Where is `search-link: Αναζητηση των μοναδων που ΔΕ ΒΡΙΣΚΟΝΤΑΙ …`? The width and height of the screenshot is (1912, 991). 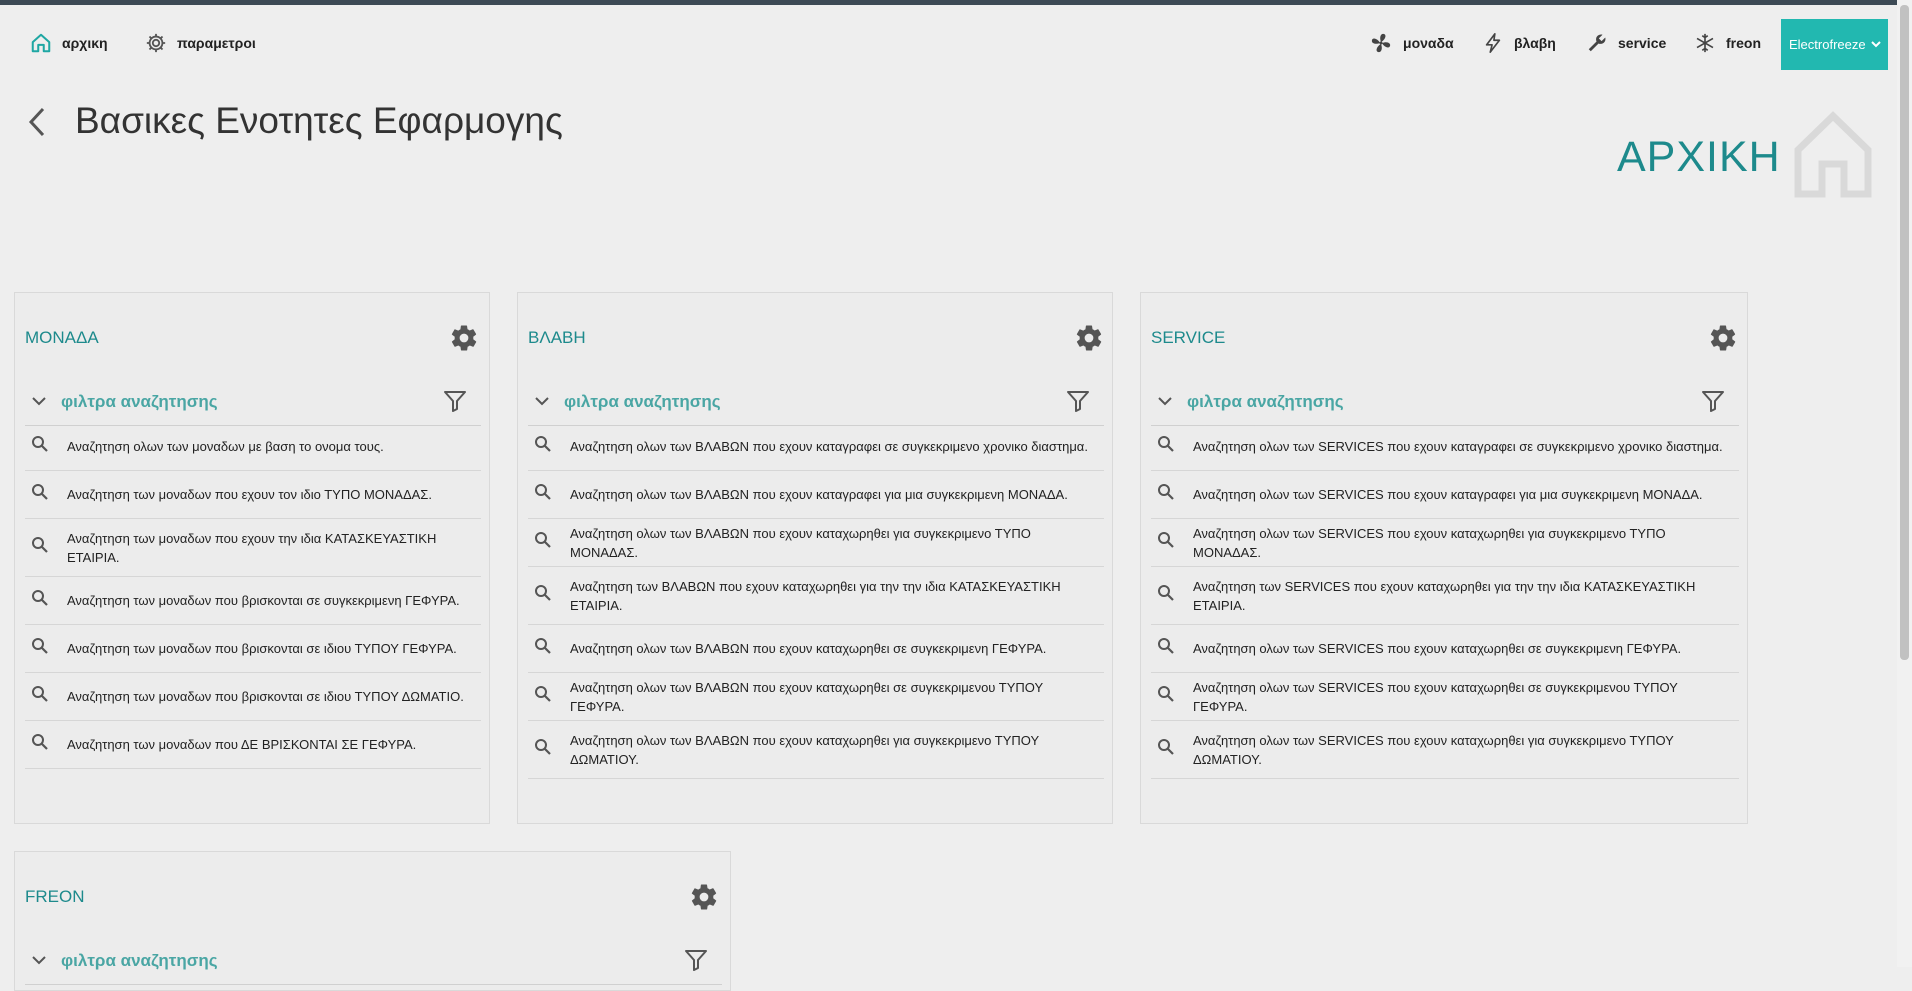 search-link: Αναζητηση των μοναδων που ΔΕ ΒΡΙΣΚΟΝΤΑΙ … is located at coordinates (253, 745).